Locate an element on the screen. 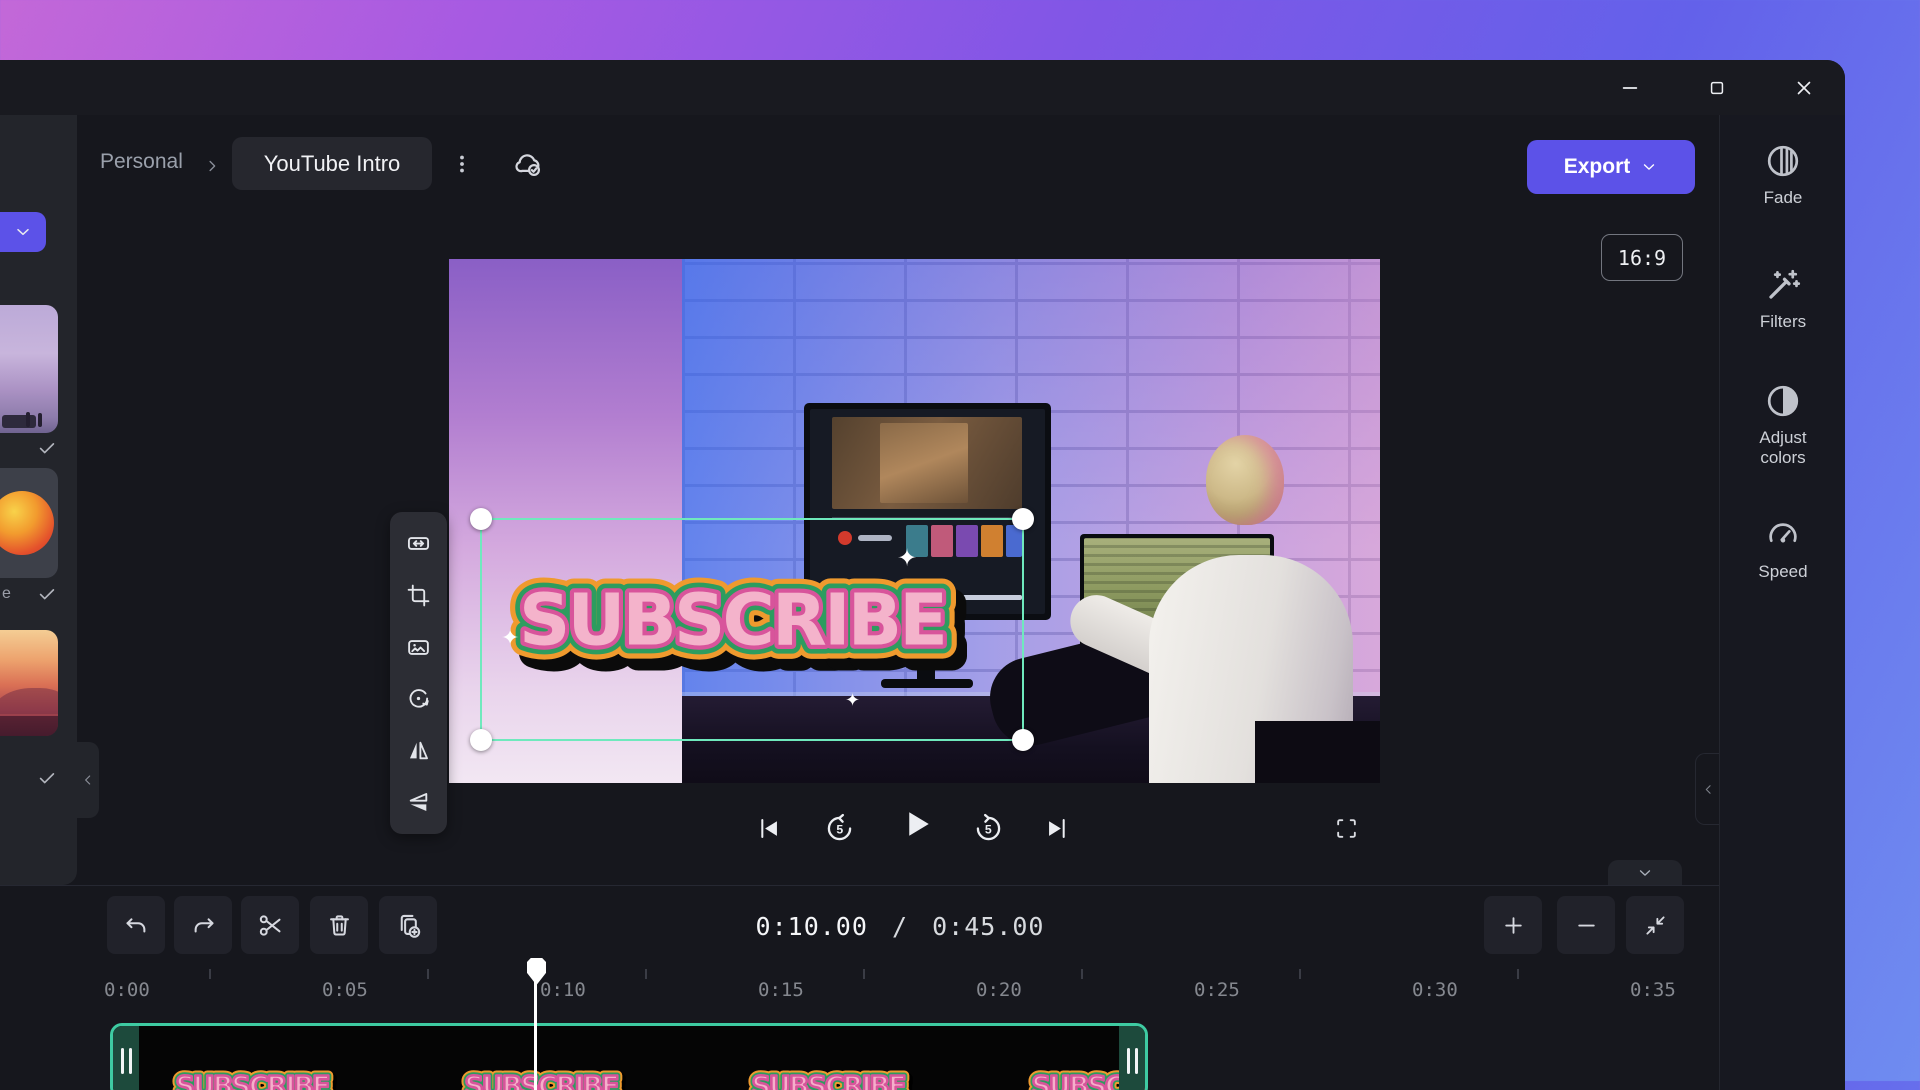 This screenshot has width=1920, height=1090. close-icon is located at coordinates (1804, 87).